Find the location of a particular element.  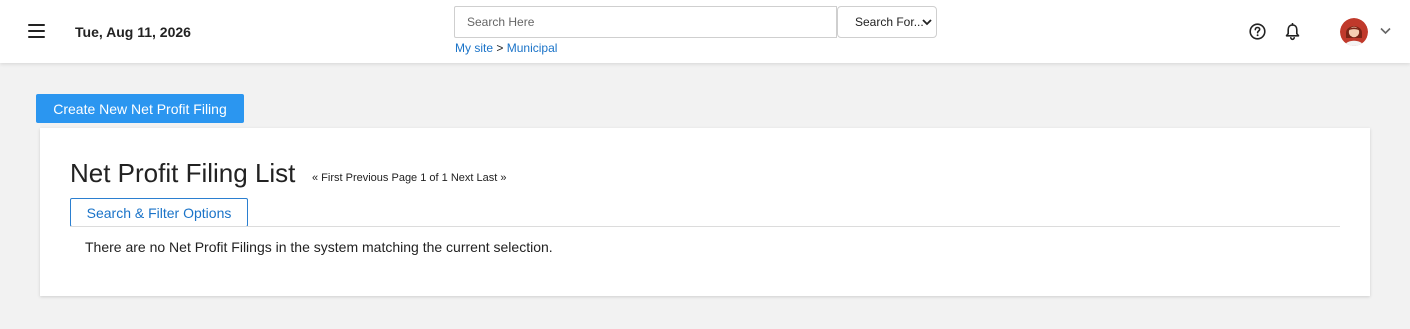

divider is located at coordinates (705, 226).